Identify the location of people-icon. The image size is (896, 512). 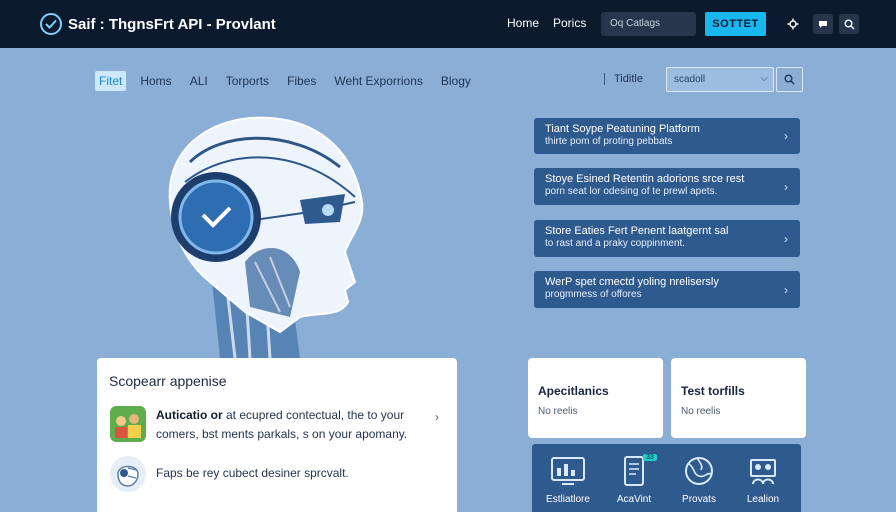
(763, 472).